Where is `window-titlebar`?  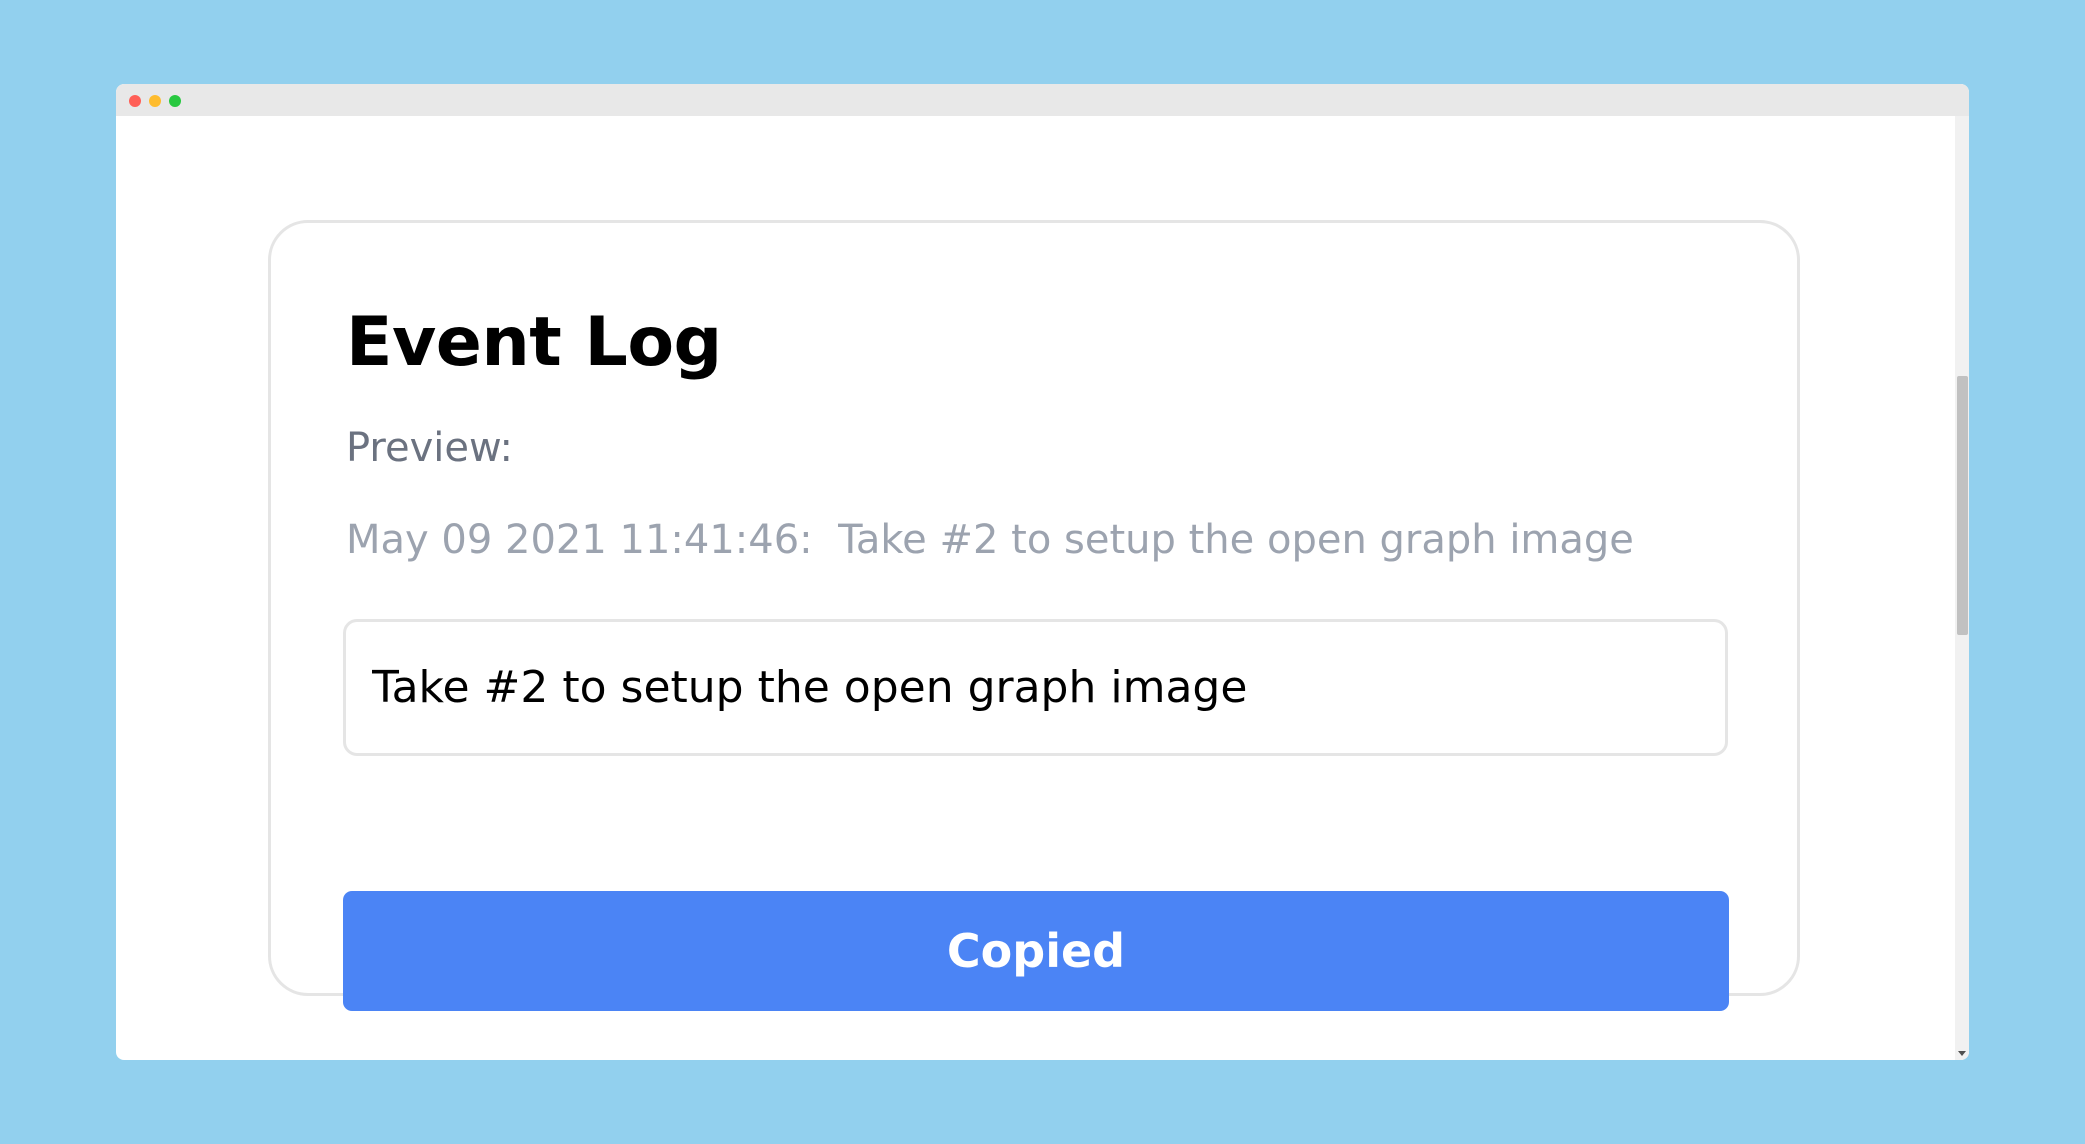
window-titlebar is located at coordinates (1042, 100).